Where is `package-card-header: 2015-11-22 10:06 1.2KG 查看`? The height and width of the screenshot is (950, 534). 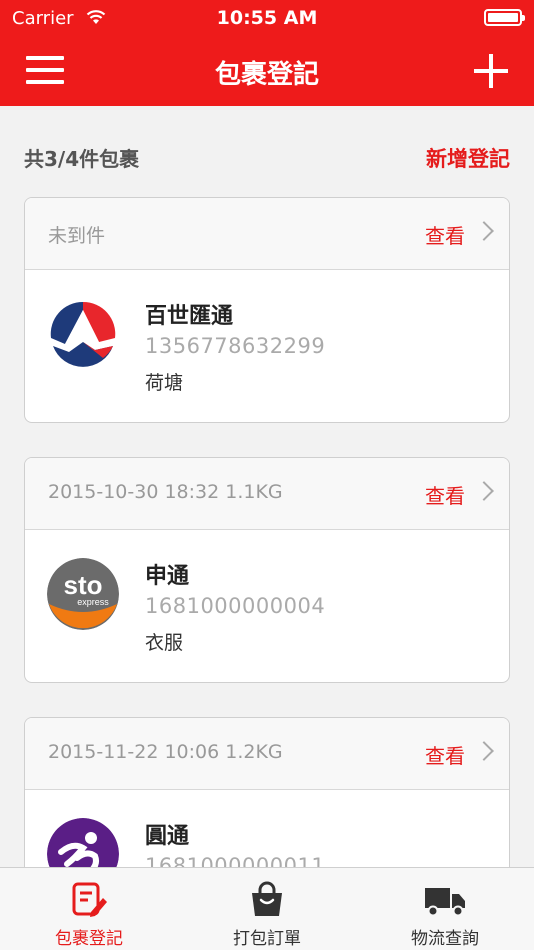 package-card-header: 2015-11-22 10:06 1.2KG 查看 is located at coordinates (267, 754).